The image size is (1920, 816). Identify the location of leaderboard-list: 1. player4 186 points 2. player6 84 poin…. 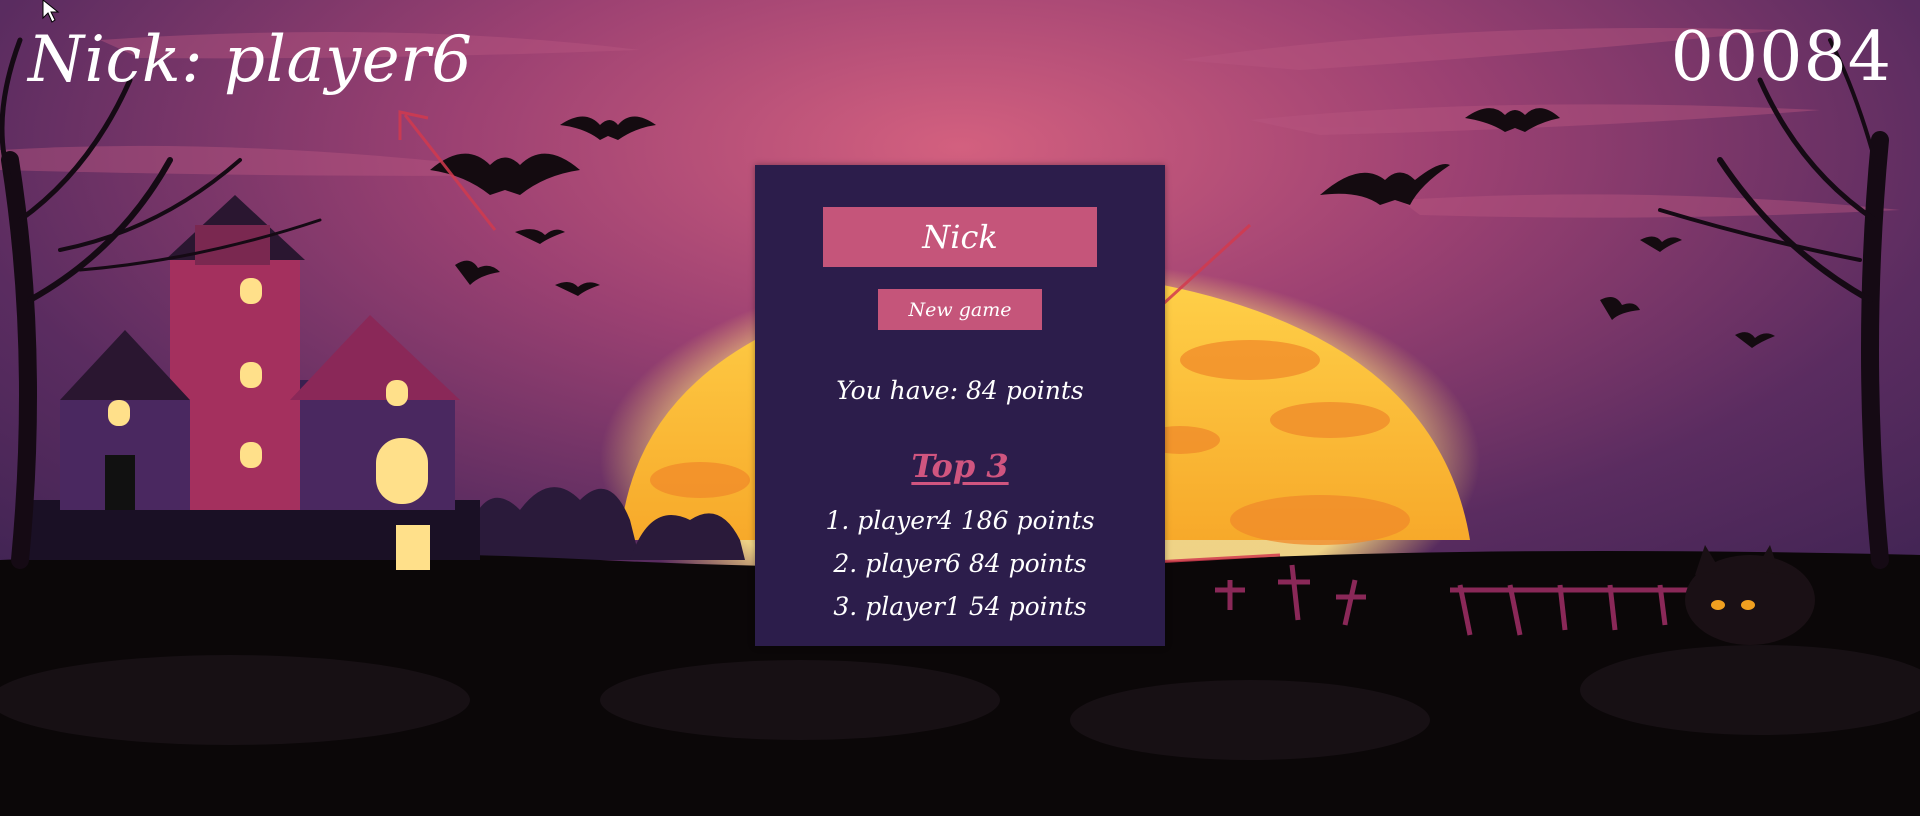
(960, 563).